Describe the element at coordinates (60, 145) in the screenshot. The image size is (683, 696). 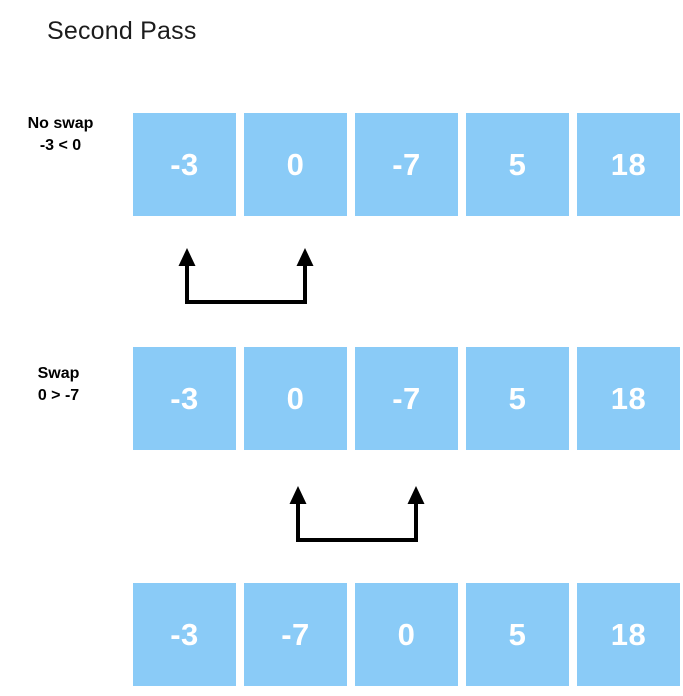
I see `row-1-label-line-2: -3 < 0` at that location.